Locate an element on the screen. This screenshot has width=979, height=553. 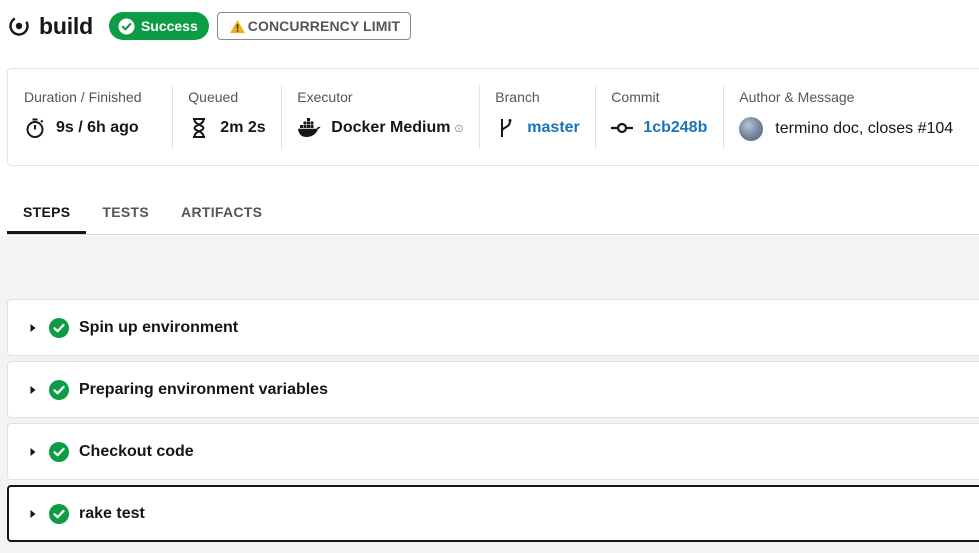
warning-icon is located at coordinates (237, 26).